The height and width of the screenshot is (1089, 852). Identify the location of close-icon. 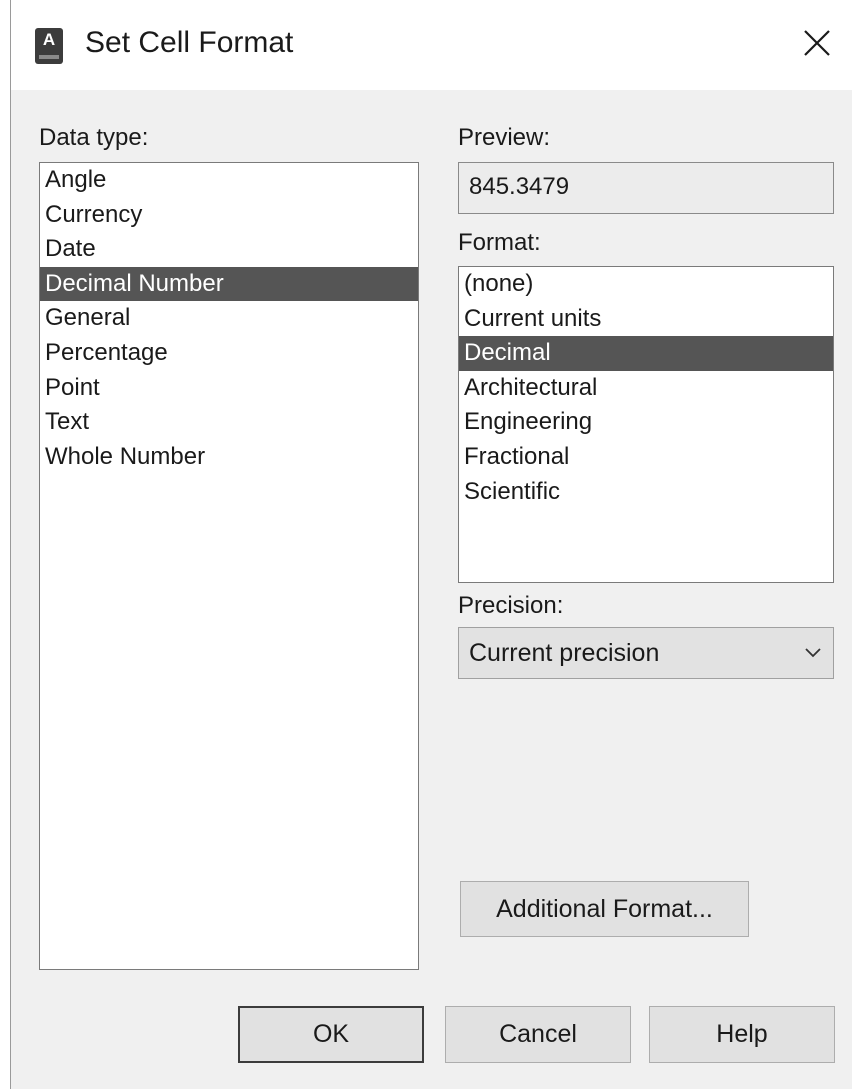
(817, 43).